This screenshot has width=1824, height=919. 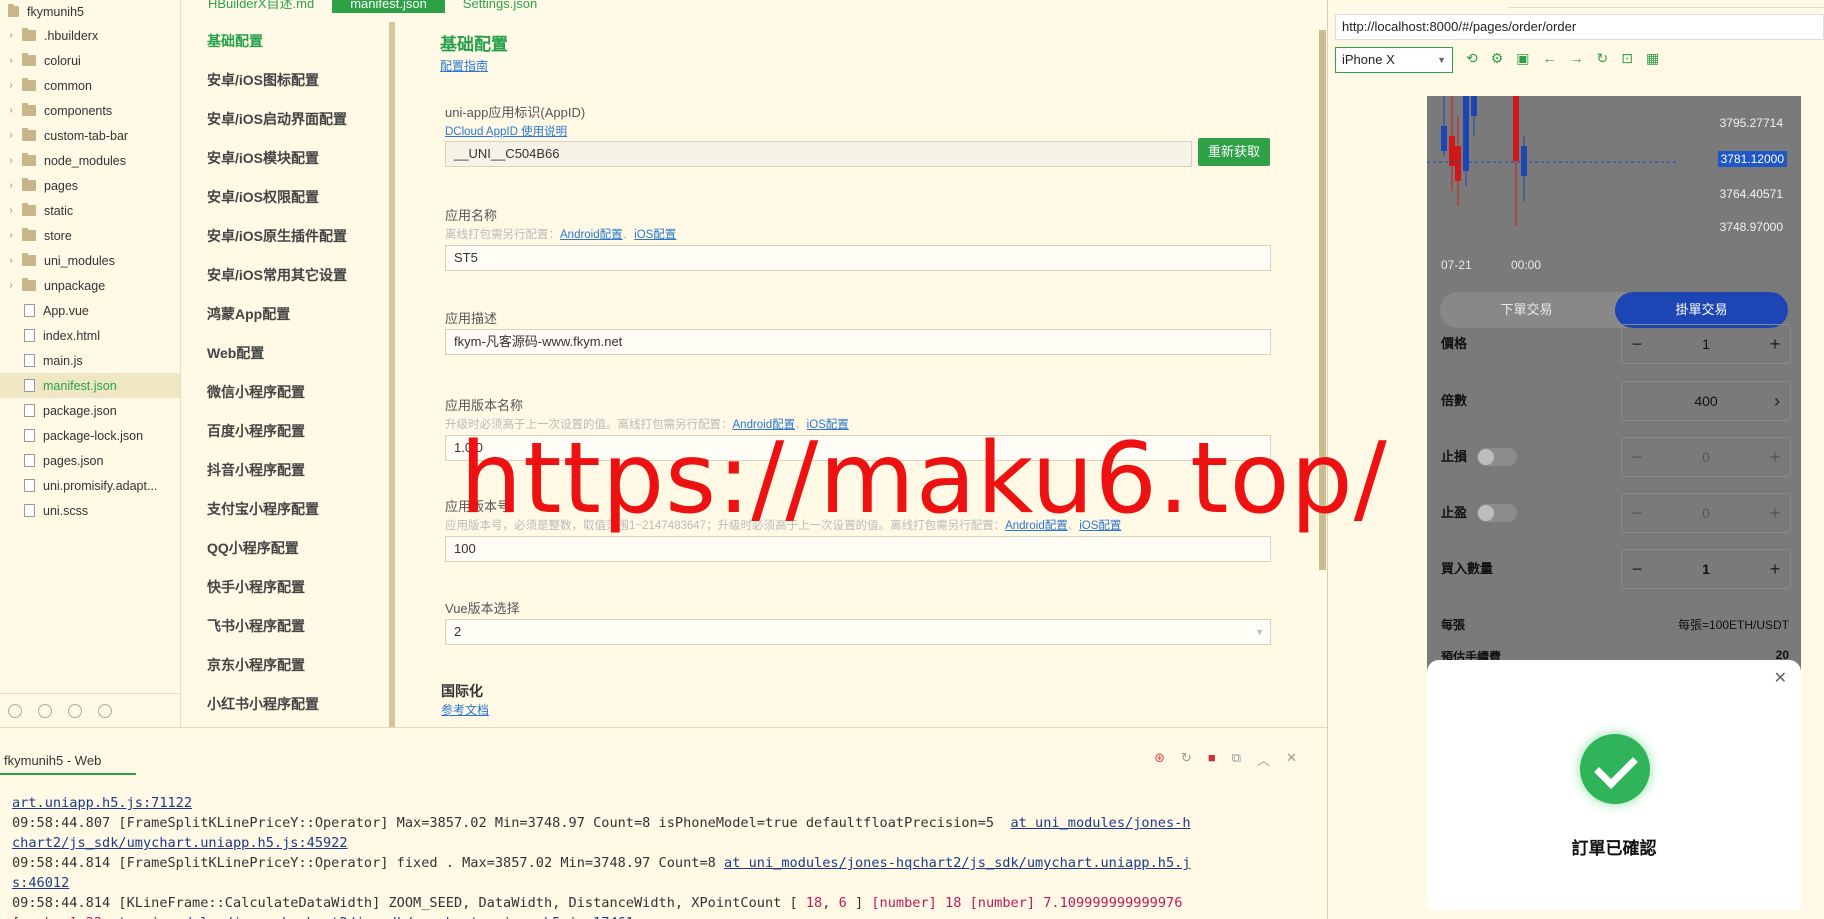 I want to click on settings-icon: ⚙, so click(x=1497, y=58).